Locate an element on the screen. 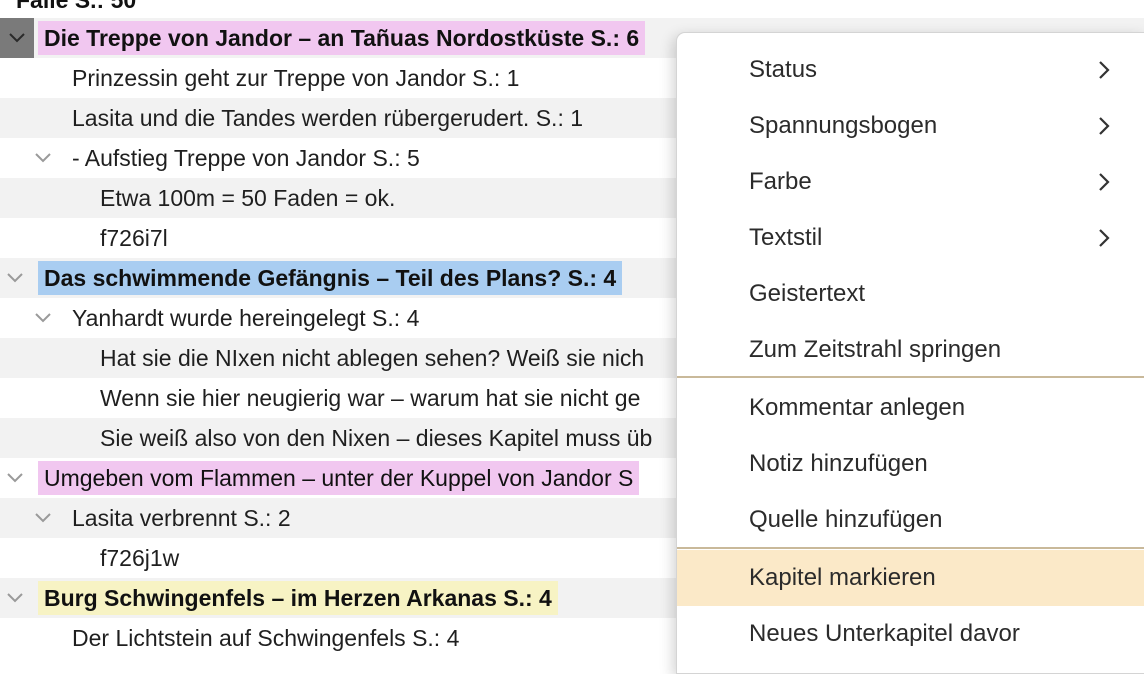  outline-row-falle: Falle S.: 50 is located at coordinates (572, 10).